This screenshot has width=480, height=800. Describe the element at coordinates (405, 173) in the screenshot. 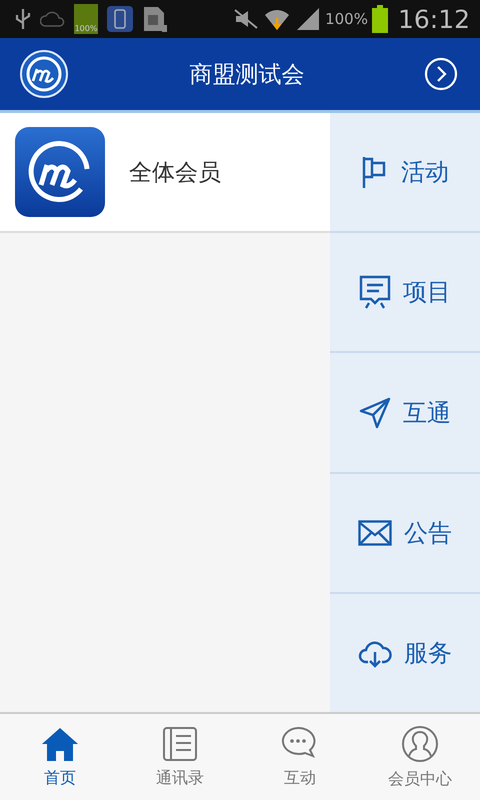

I see `side-menu-item: 活动` at that location.